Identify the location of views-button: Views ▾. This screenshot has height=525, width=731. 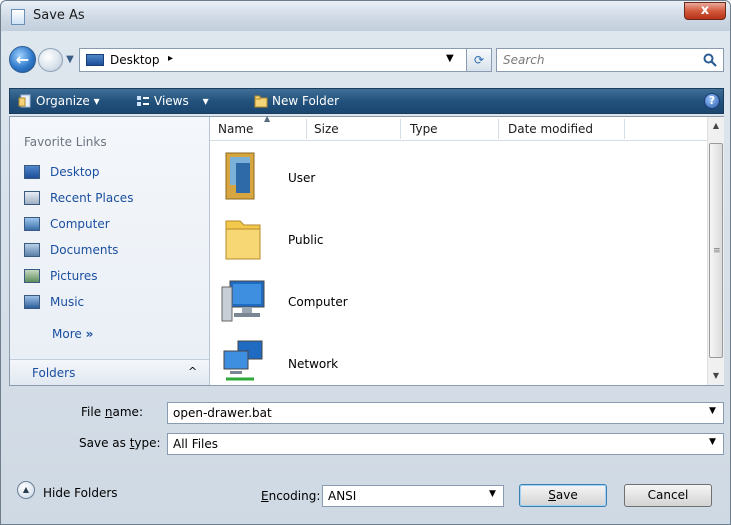
(172, 101).